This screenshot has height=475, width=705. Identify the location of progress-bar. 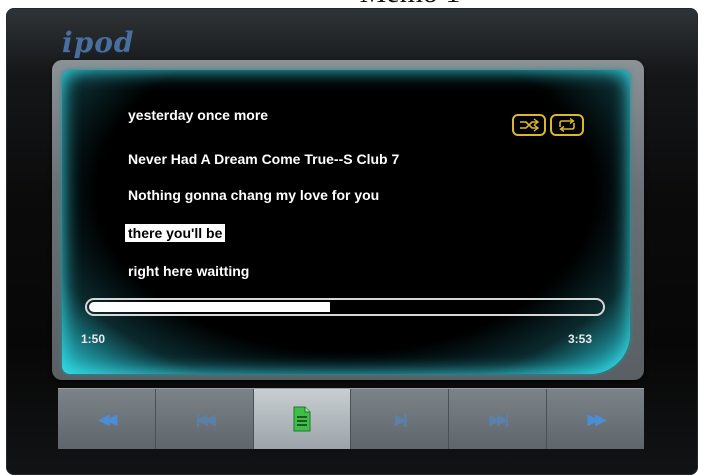
(345, 307).